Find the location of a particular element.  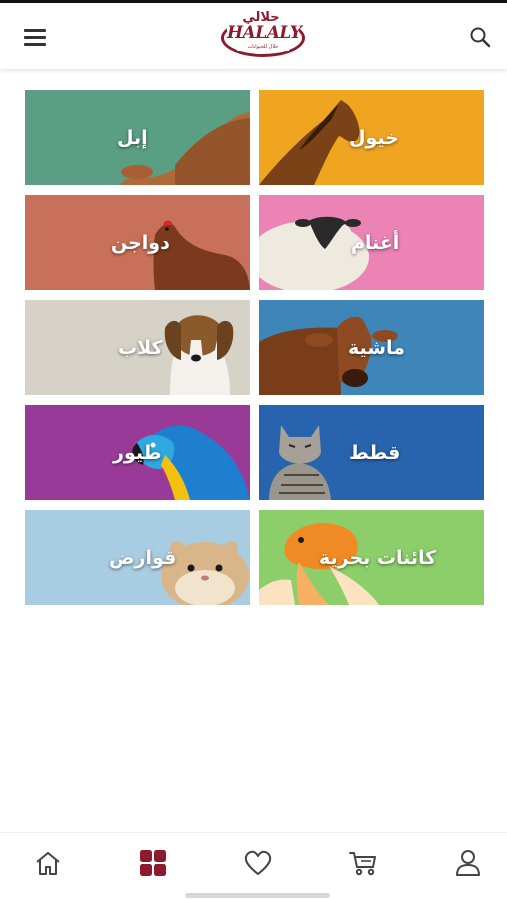

home-icon is located at coordinates (48, 863).